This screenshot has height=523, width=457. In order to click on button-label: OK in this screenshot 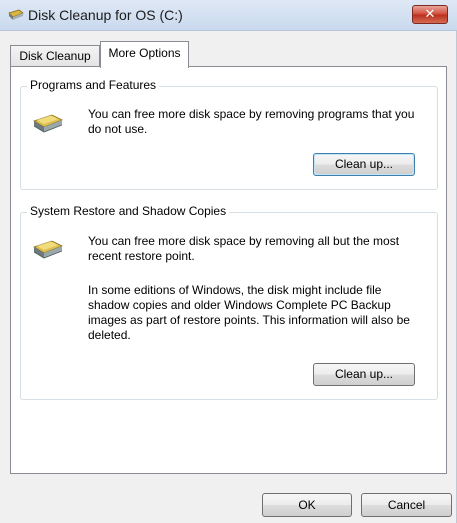, I will do `click(307, 505)`.